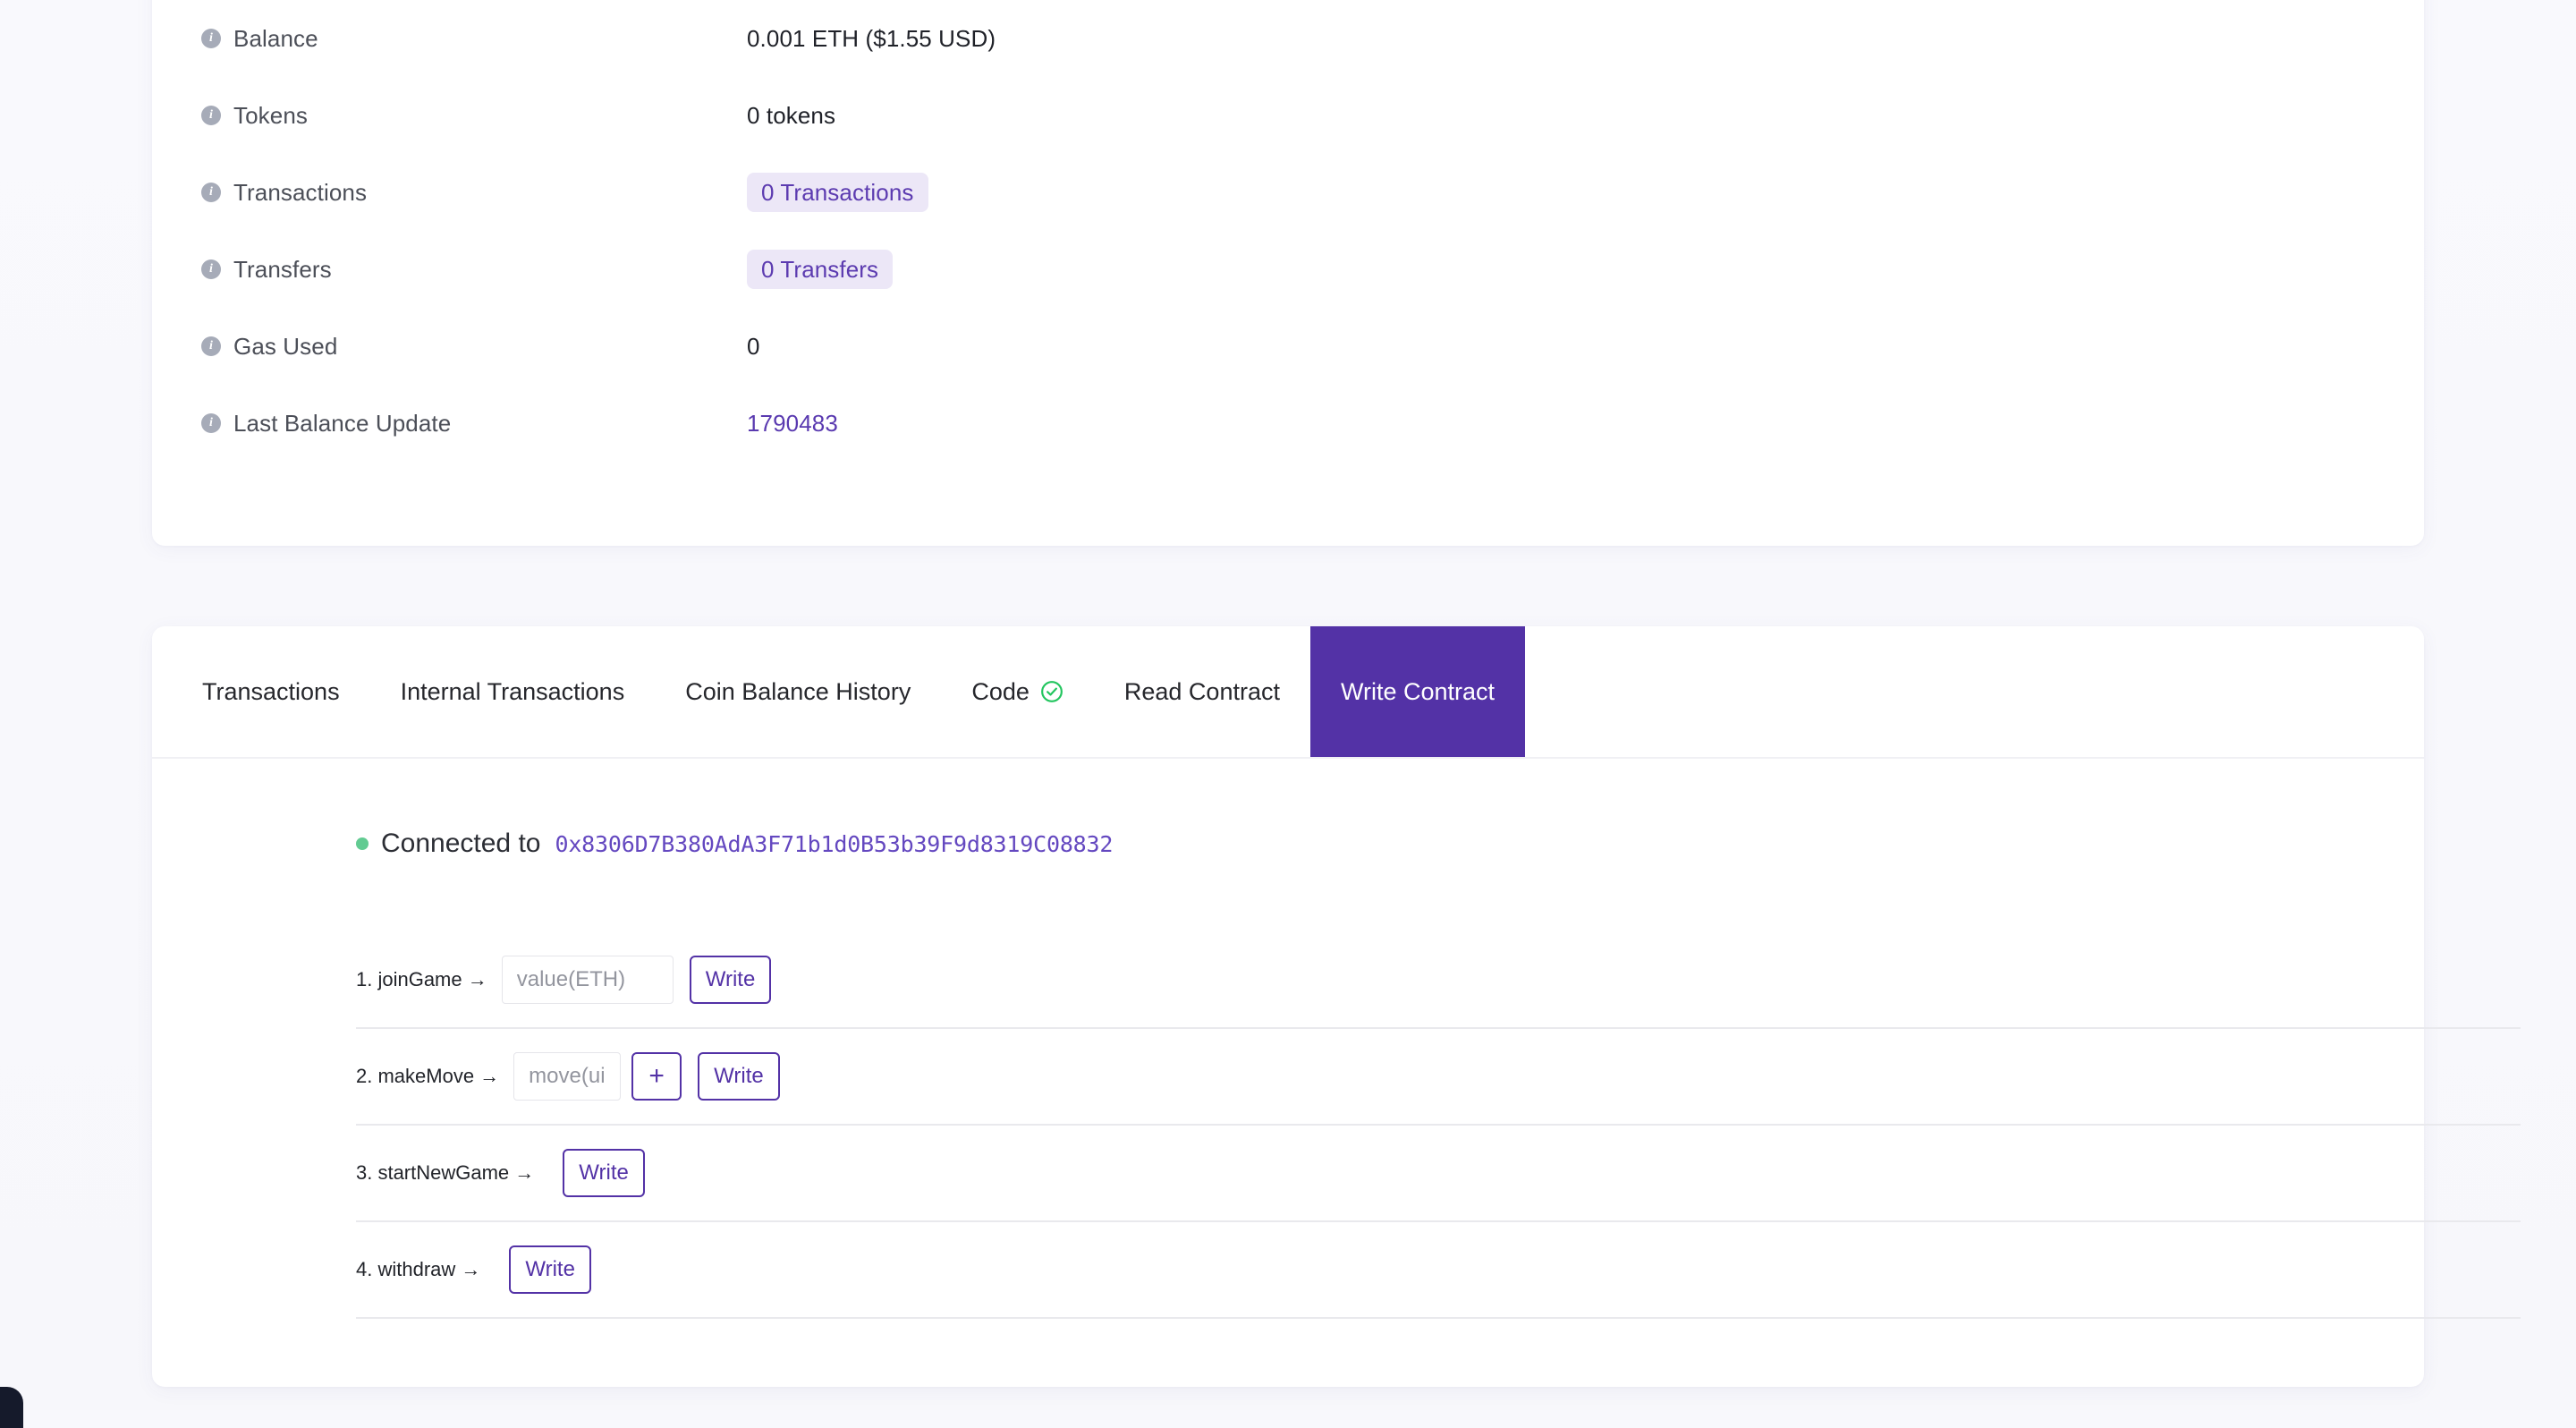  What do you see at coordinates (1000, 692) in the screenshot?
I see `tab-label: Code` at bounding box center [1000, 692].